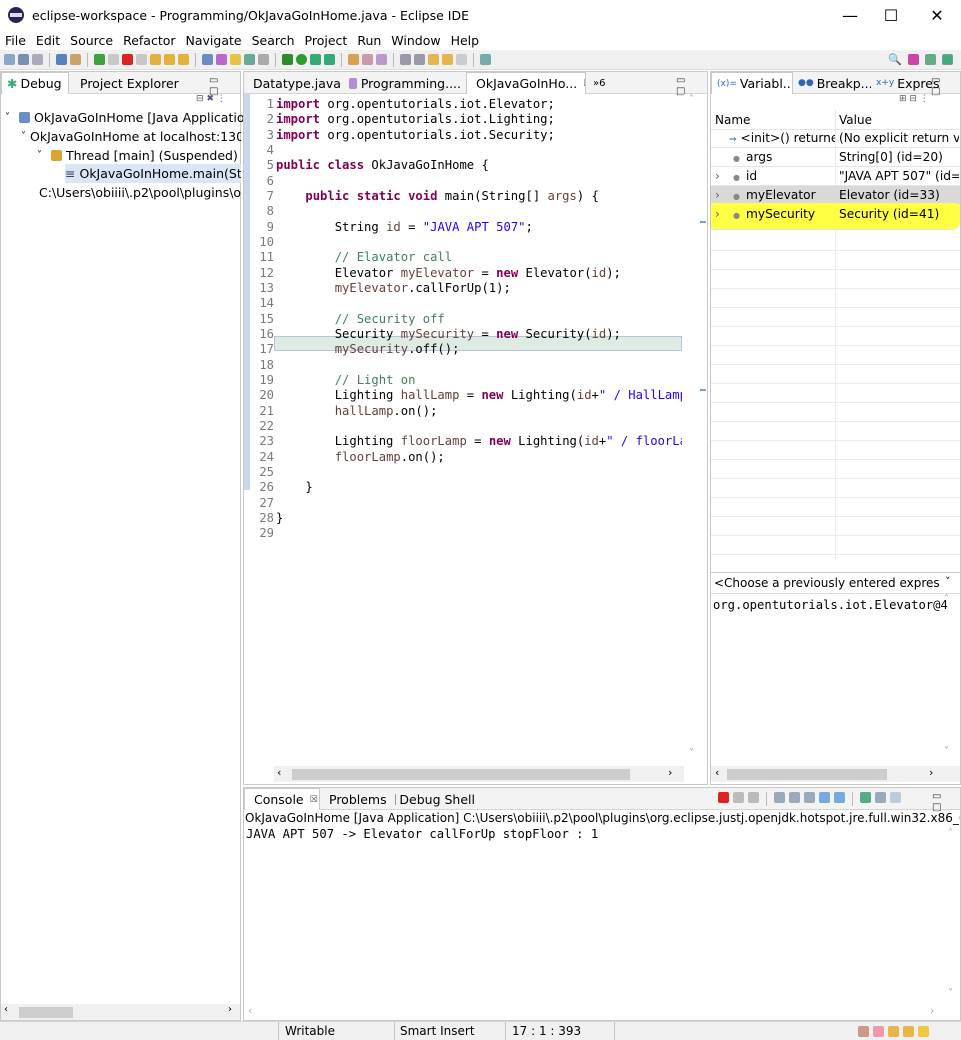 The height and width of the screenshot is (1040, 961). I want to click on tab-debug-shell: Debug Shell, so click(435, 799).